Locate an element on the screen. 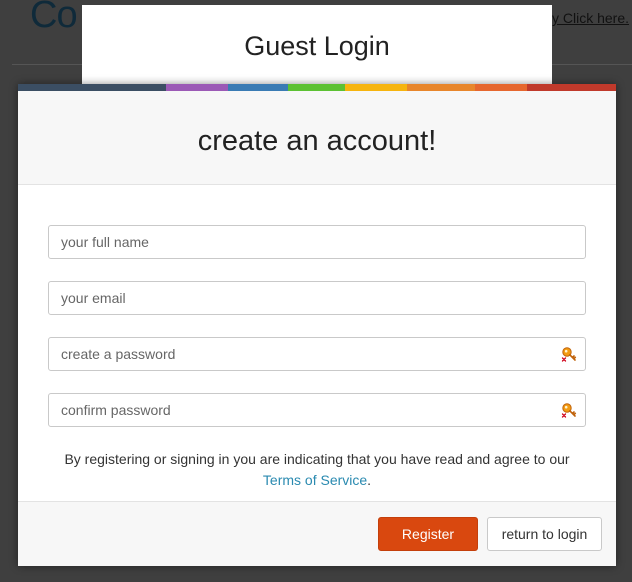 Image resolution: width=632 pixels, height=582 pixels. guest-login-card: Guest Login is located at coordinates (317, 48).